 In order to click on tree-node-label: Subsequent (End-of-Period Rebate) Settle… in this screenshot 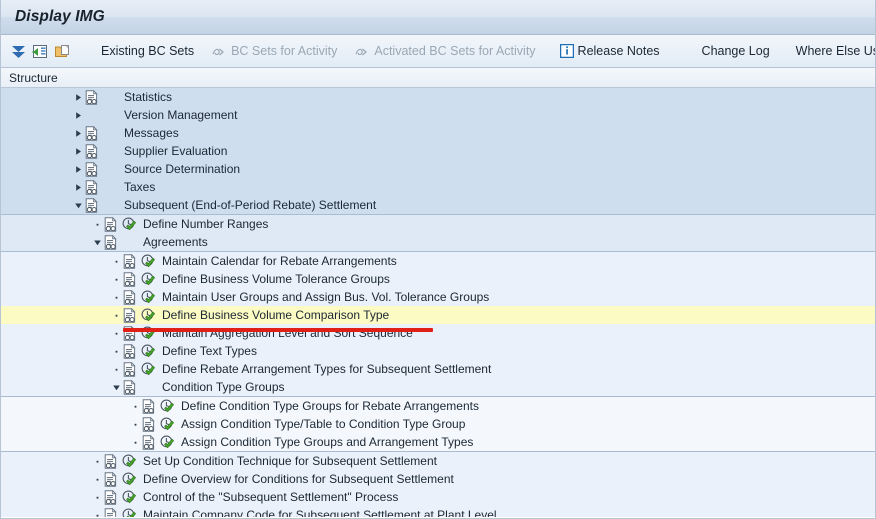, I will do `click(250, 205)`.